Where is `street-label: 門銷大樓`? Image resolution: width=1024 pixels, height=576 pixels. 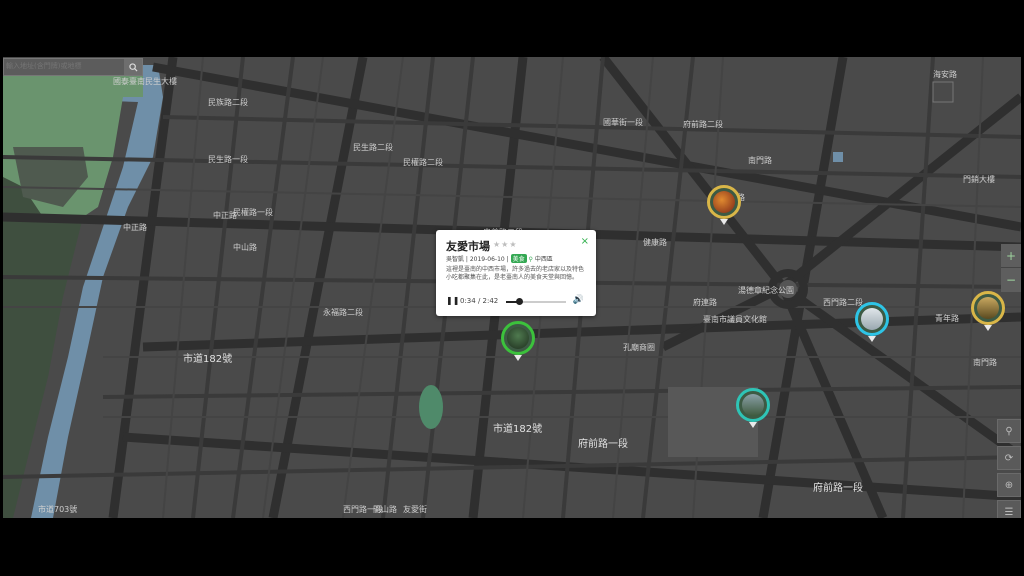 street-label: 門銷大樓 is located at coordinates (979, 179).